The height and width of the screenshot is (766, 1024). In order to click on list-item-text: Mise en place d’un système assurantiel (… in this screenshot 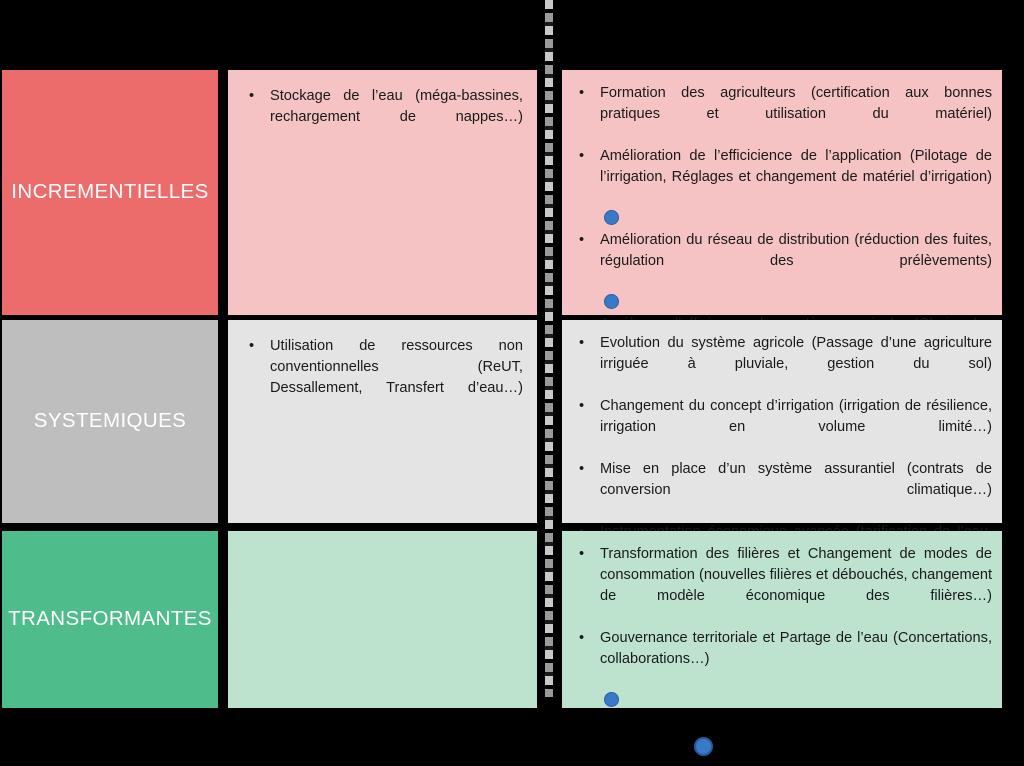, I will do `click(796, 479)`.